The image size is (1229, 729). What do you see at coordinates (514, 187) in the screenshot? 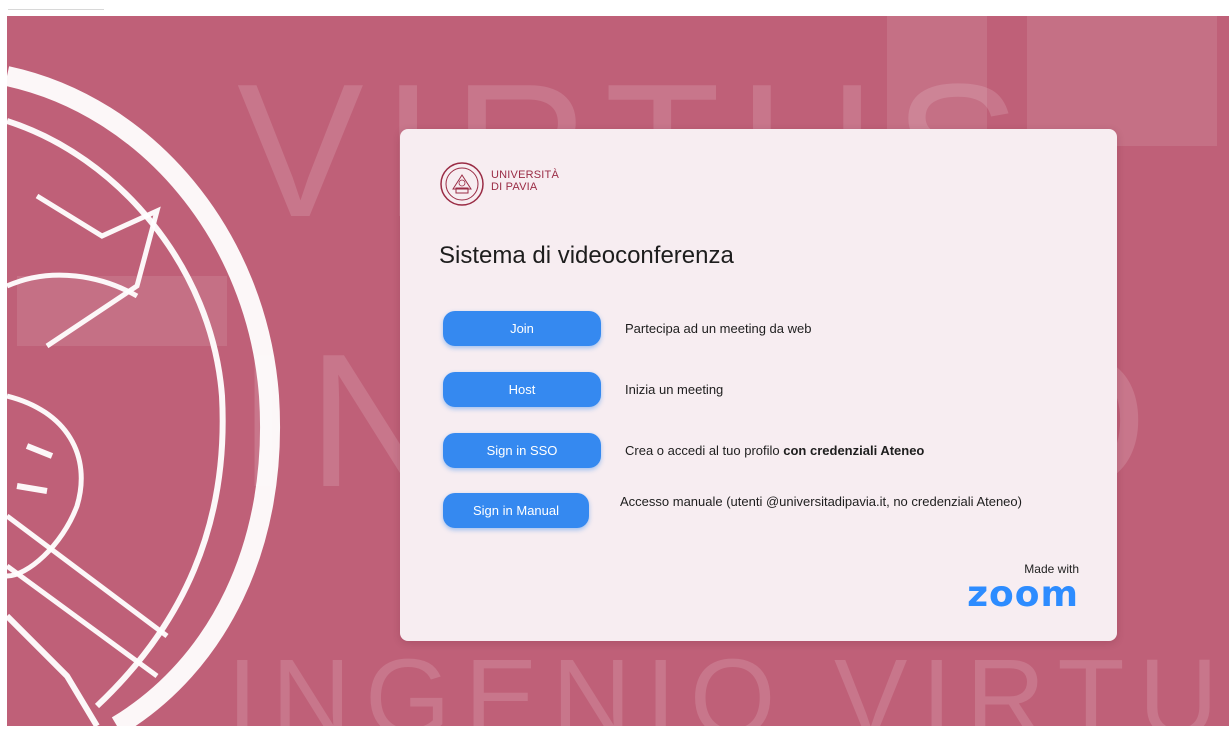
I see `university-name-line2: DI PAVIA` at bounding box center [514, 187].